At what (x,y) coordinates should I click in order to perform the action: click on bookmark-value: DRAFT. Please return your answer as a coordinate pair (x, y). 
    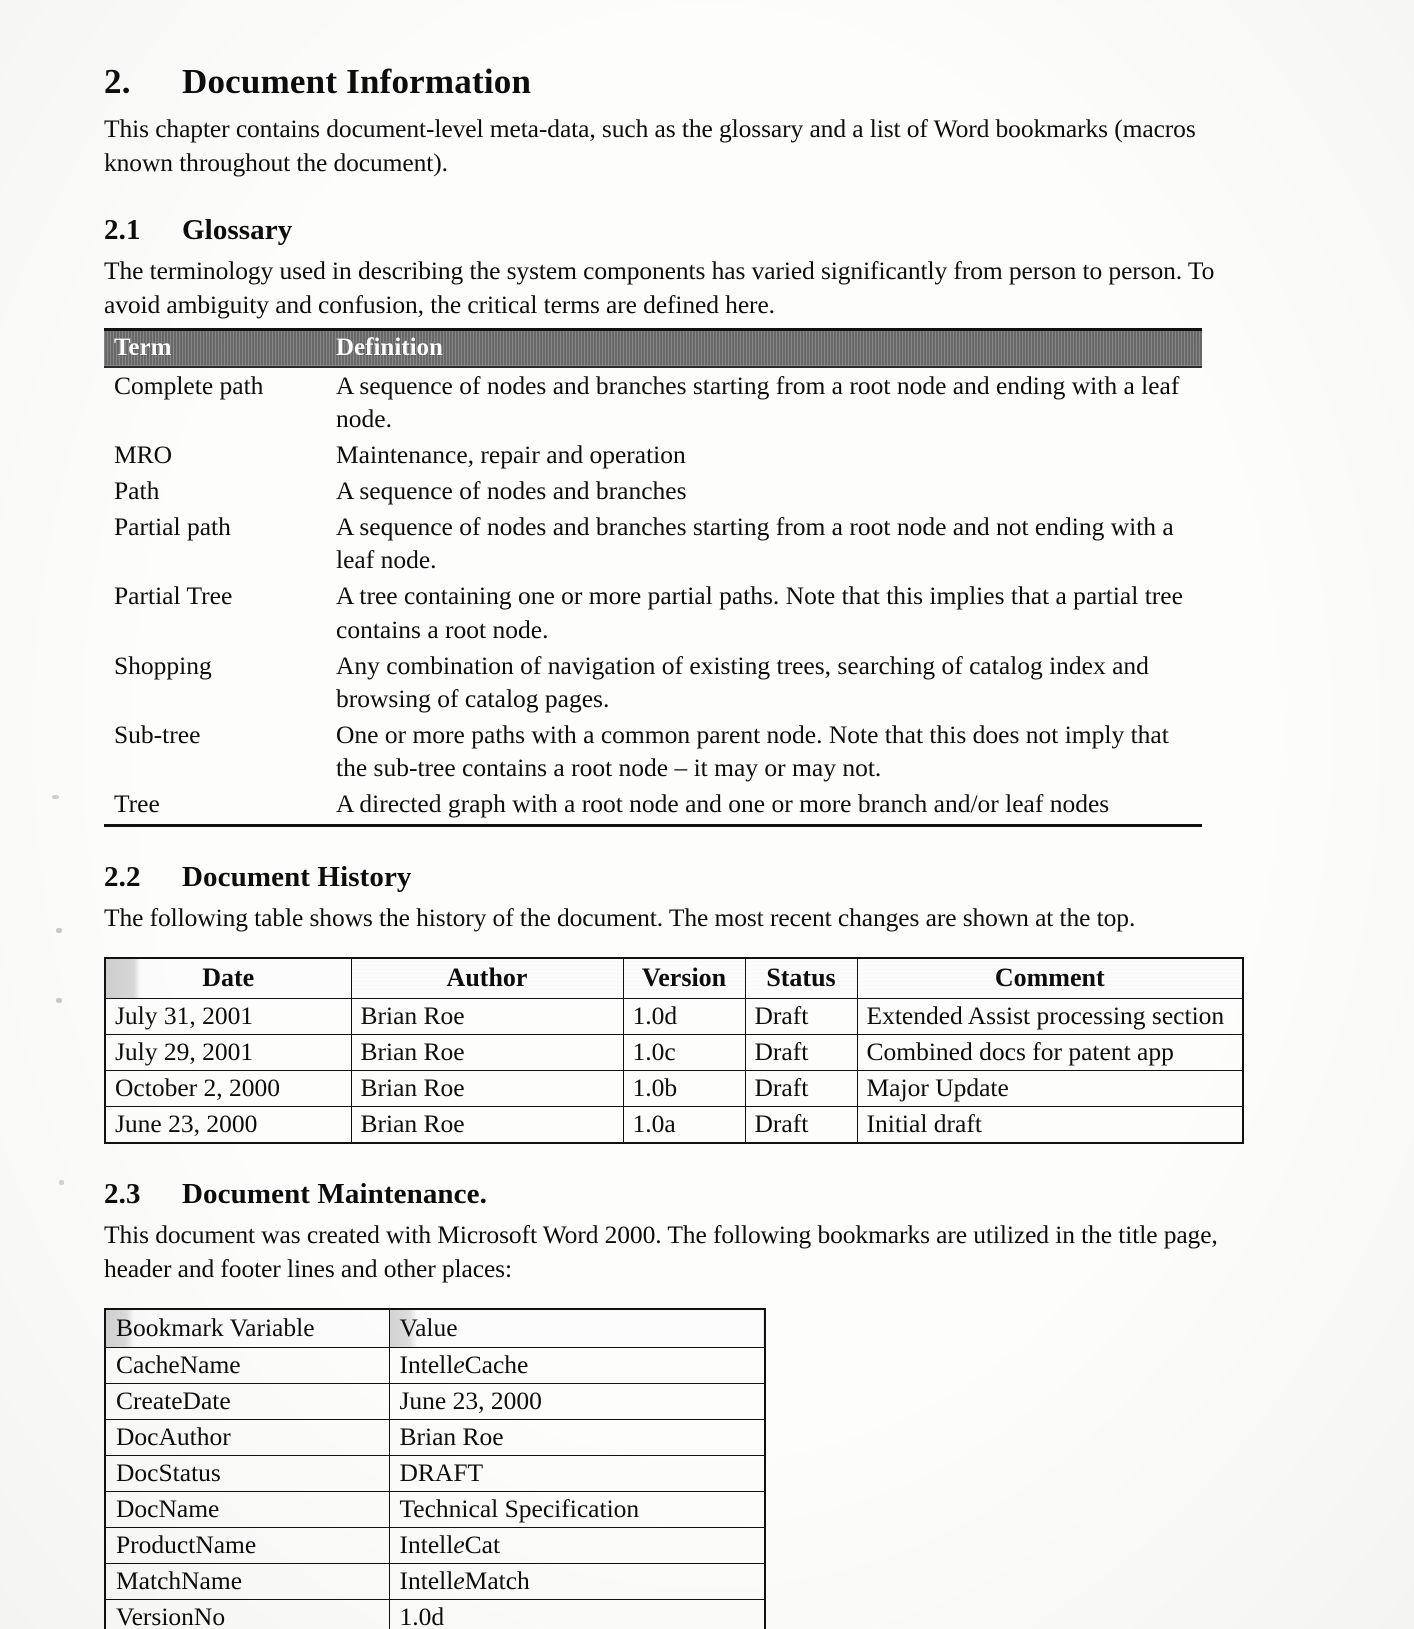
    Looking at the image, I should click on (577, 1474).